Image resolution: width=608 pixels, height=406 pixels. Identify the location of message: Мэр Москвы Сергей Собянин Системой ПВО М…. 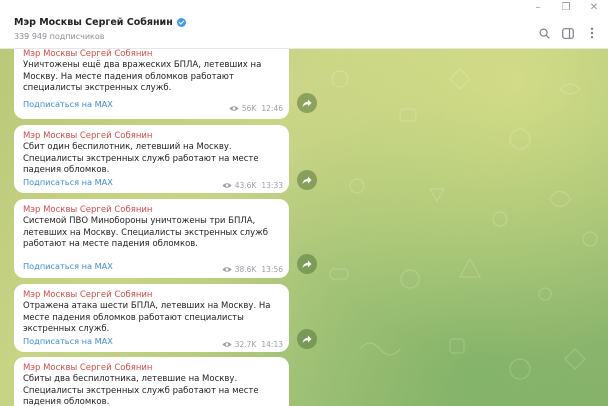
(168, 239).